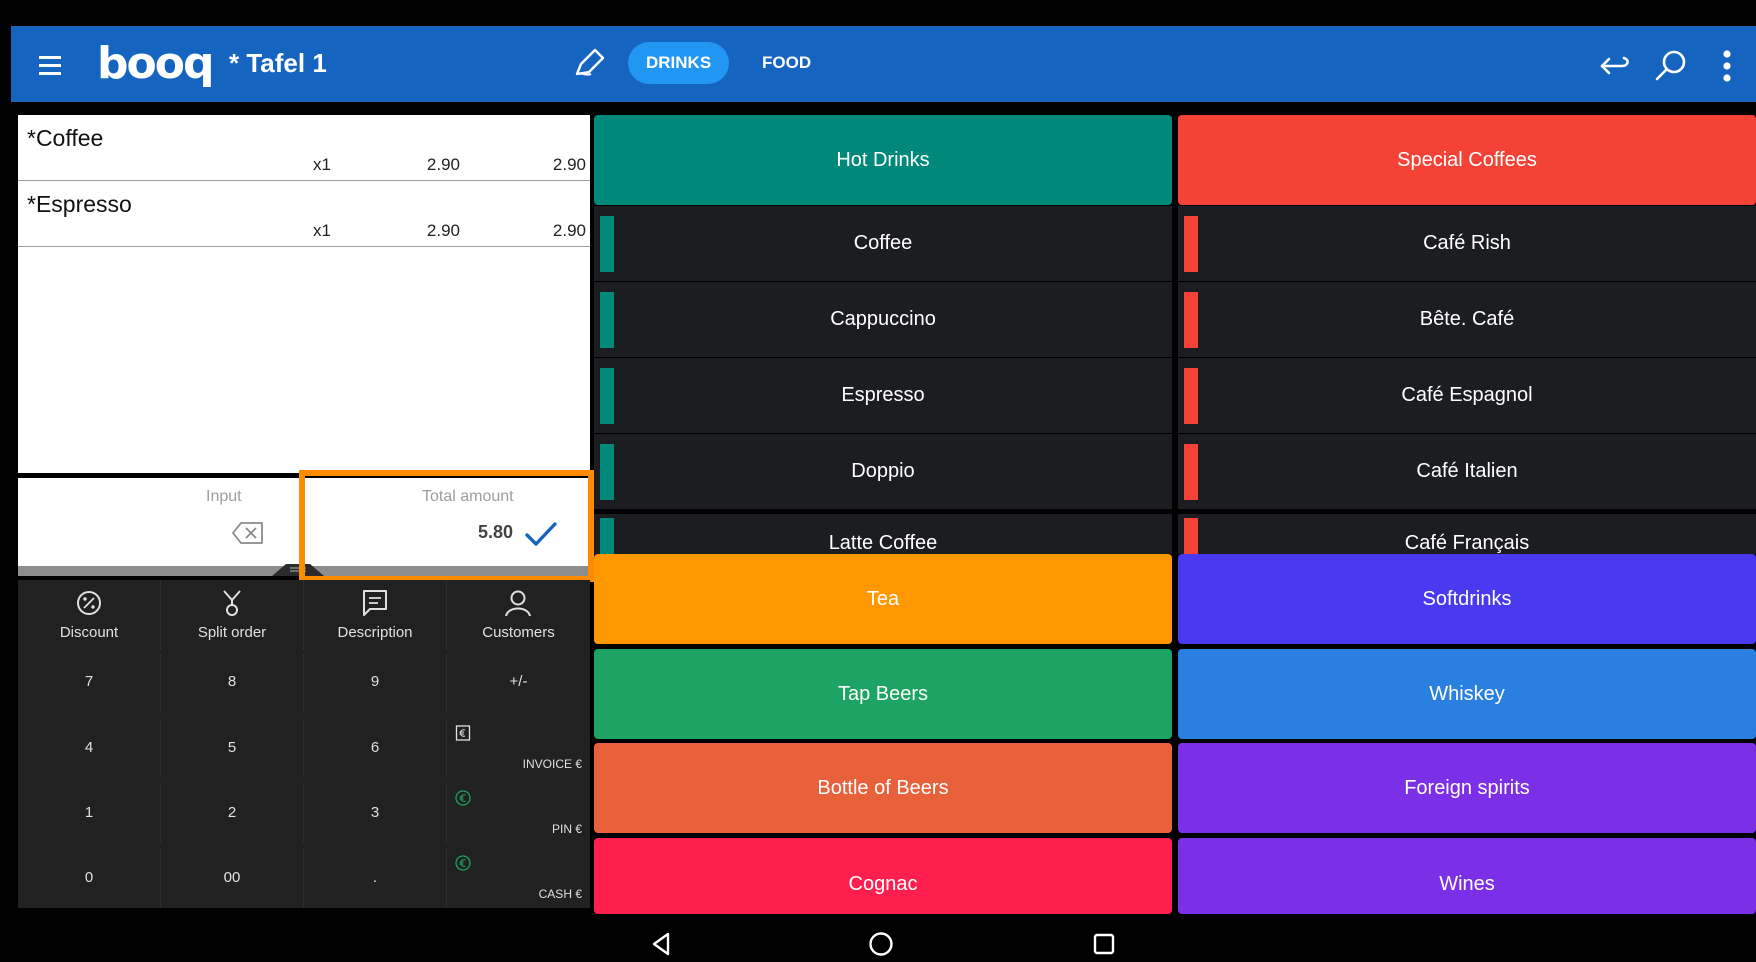 The height and width of the screenshot is (962, 1756). What do you see at coordinates (304, 522) in the screenshot?
I see `input-panel: Input Total amount 5.80` at bounding box center [304, 522].